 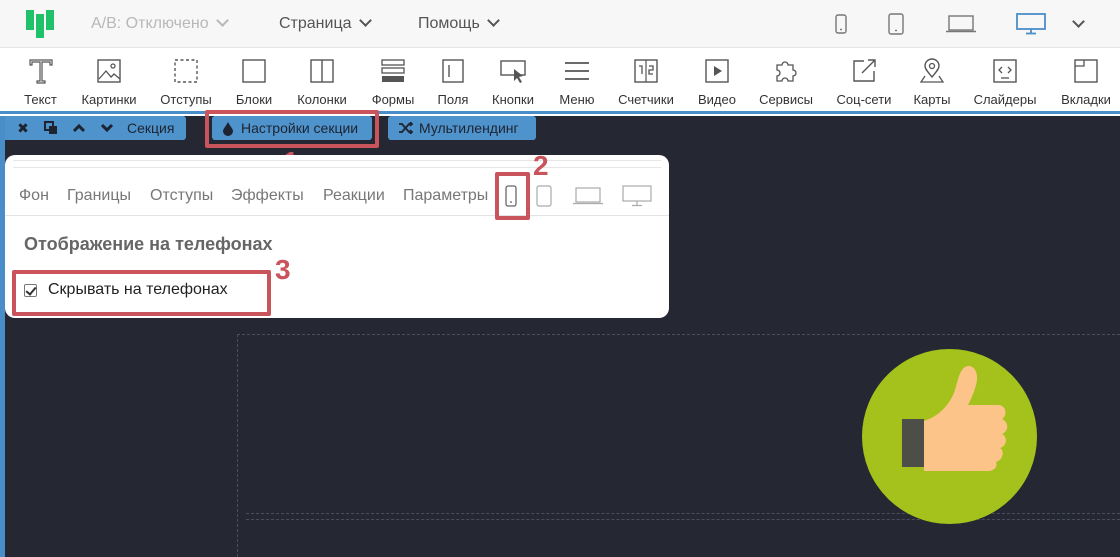 I want to click on tool-video: Видео, so click(x=717, y=79).